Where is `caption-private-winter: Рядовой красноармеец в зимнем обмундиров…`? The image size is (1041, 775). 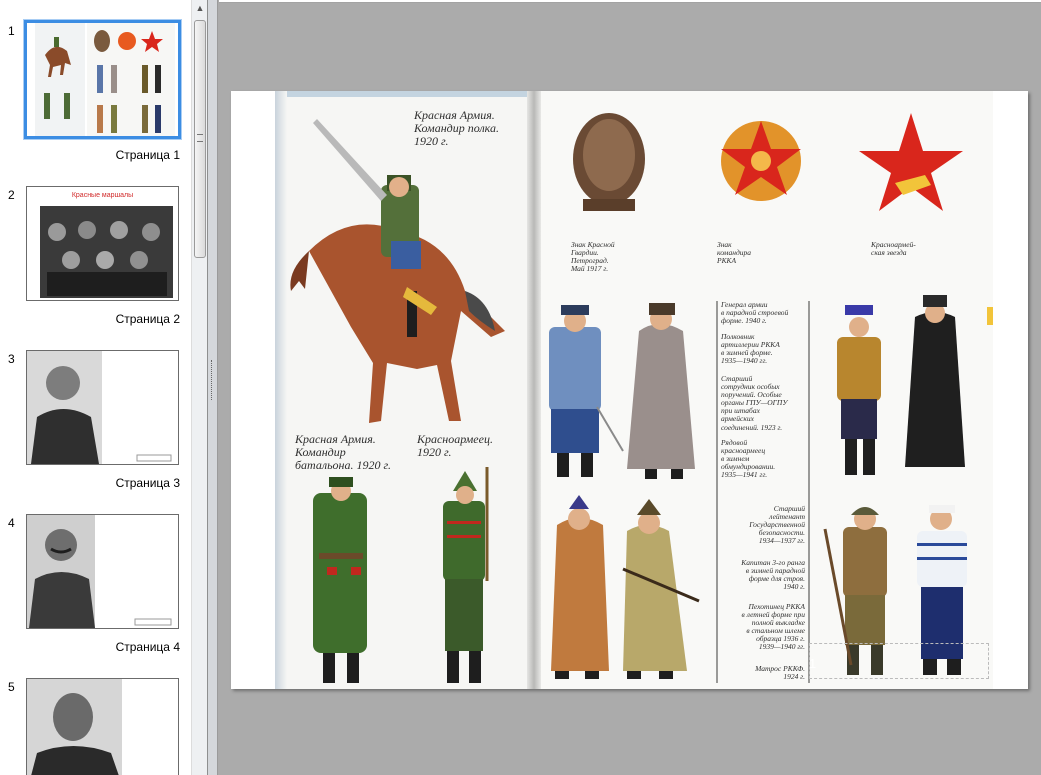
caption-private-winter: Рядовой красноармеец в зимнем обмундиров… is located at coordinates (748, 459).